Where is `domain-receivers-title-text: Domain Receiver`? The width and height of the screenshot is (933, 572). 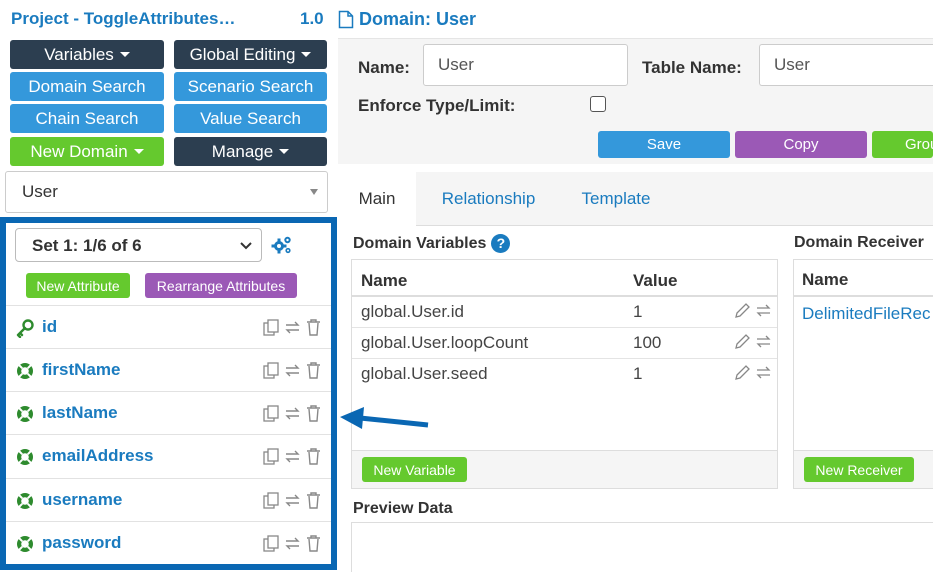
domain-receivers-title-text: Domain Receiver is located at coordinates (859, 242).